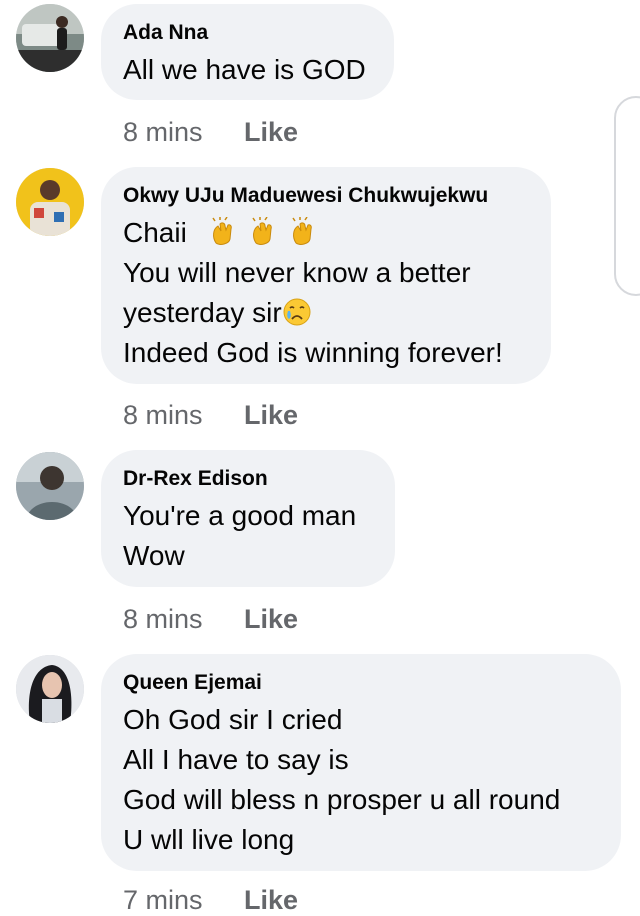 This screenshot has height=916, width=640. Describe the element at coordinates (163, 900) in the screenshot. I see `comment-timestamp: 7 mins` at that location.